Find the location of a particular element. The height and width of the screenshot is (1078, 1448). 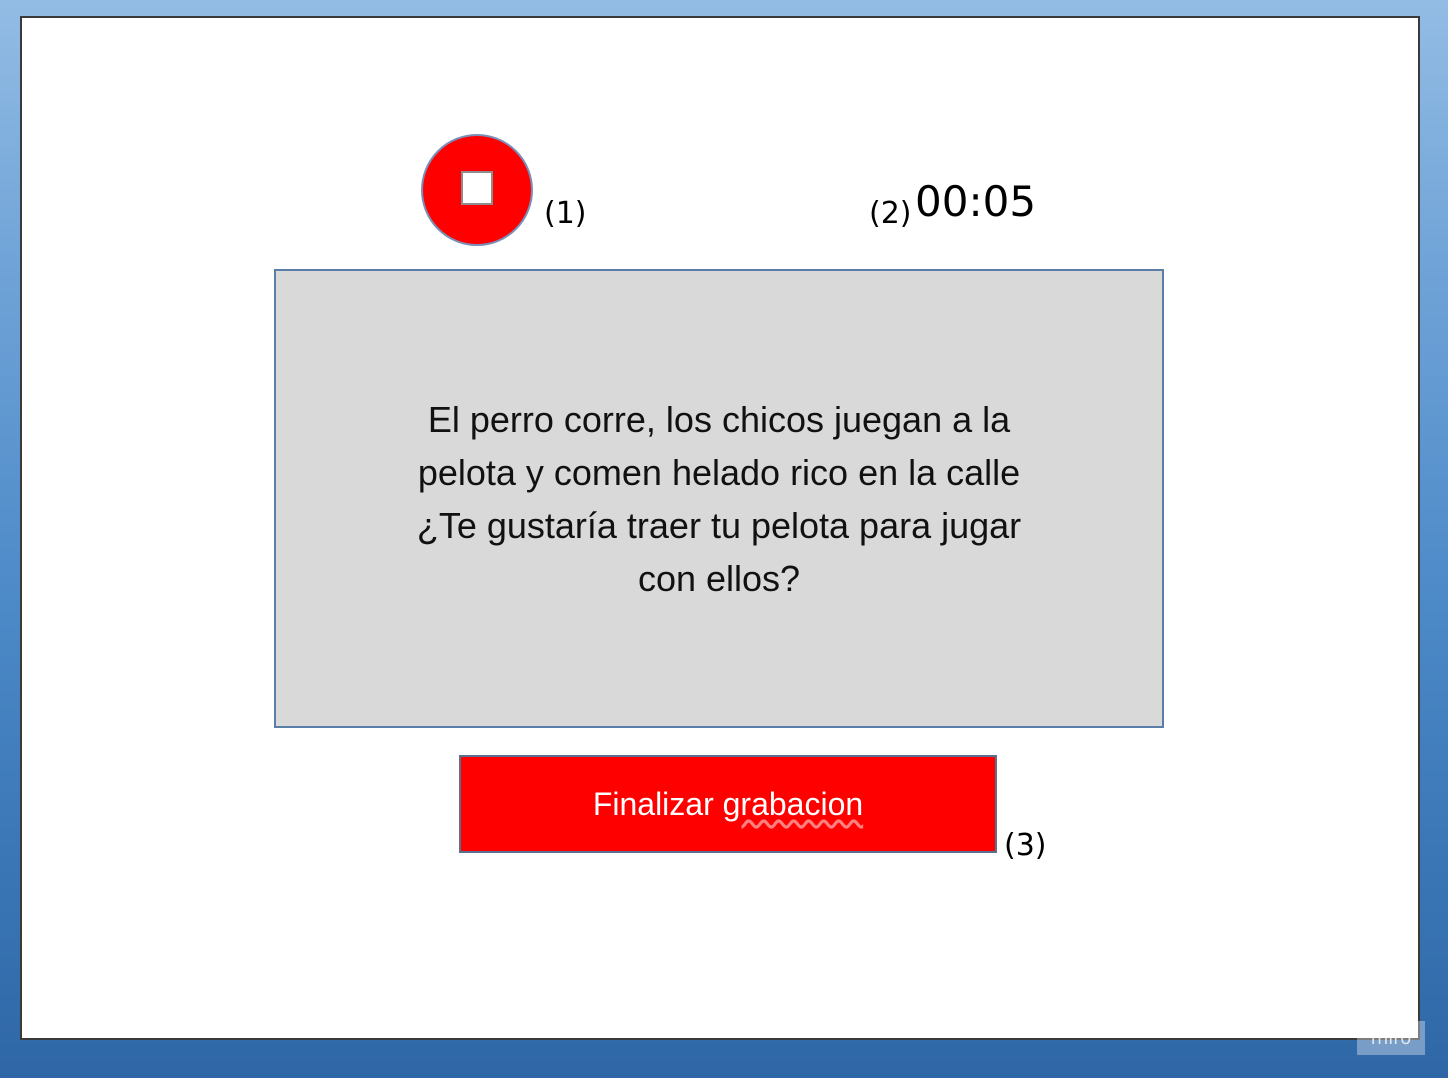

finish-recording-label: Finalizar grabacion is located at coordinates (728, 804).